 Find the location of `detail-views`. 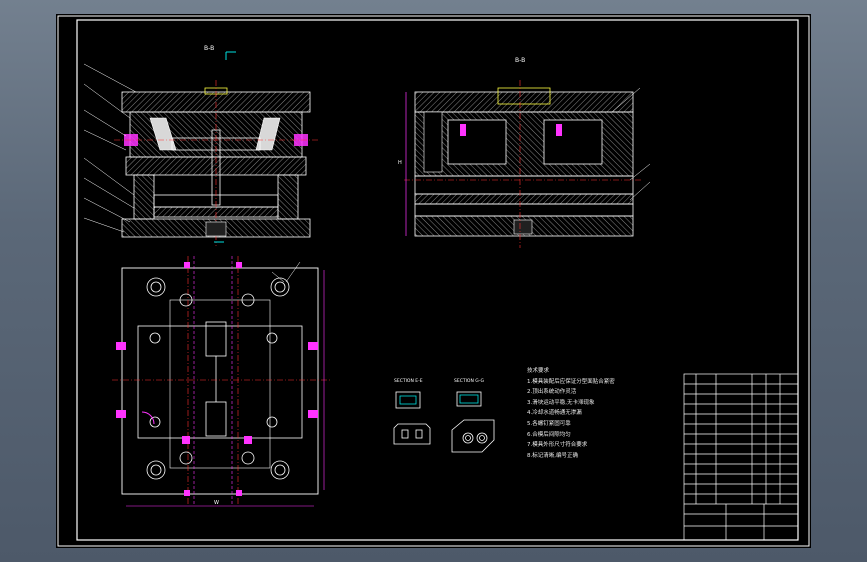

detail-views is located at coordinates (444, 422).